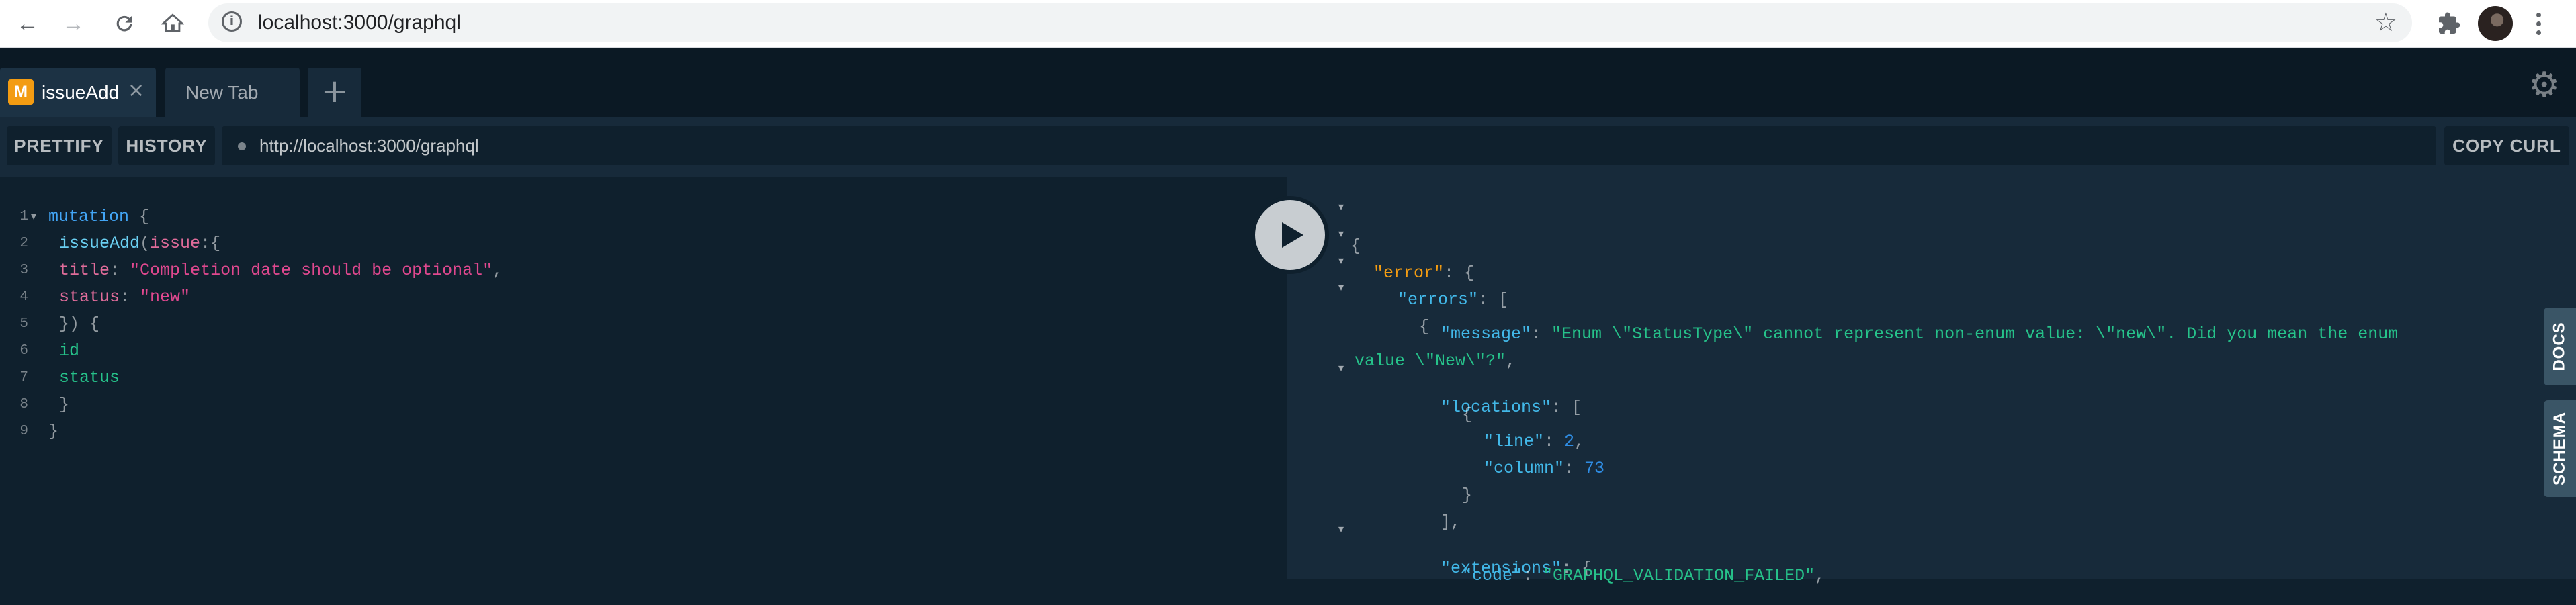  I want to click on reload-icon, so click(124, 23).